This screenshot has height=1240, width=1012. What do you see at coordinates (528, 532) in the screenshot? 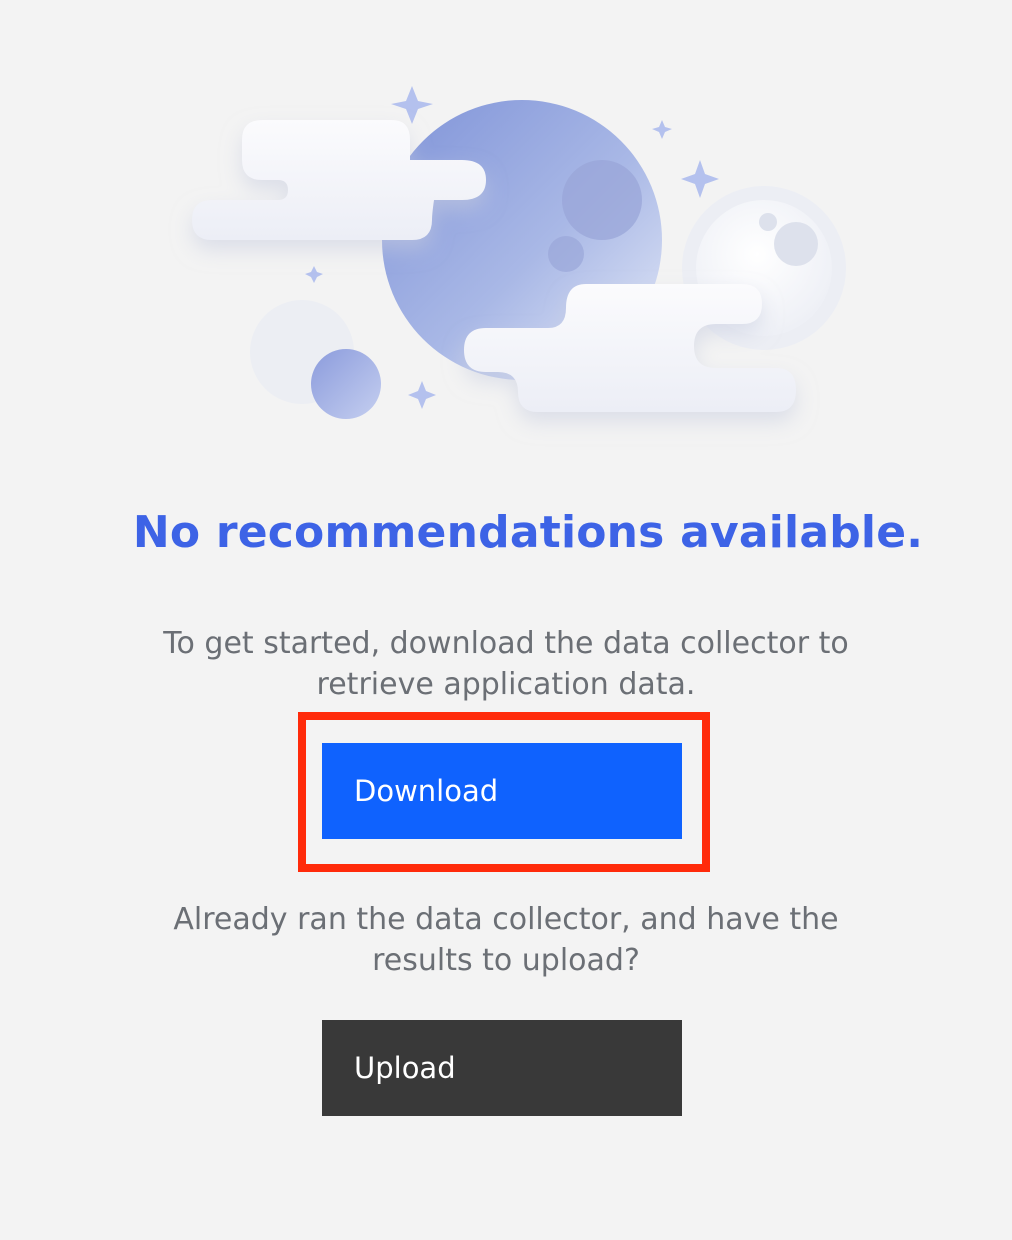
I see `empty-state-title: No recommendations available.` at bounding box center [528, 532].